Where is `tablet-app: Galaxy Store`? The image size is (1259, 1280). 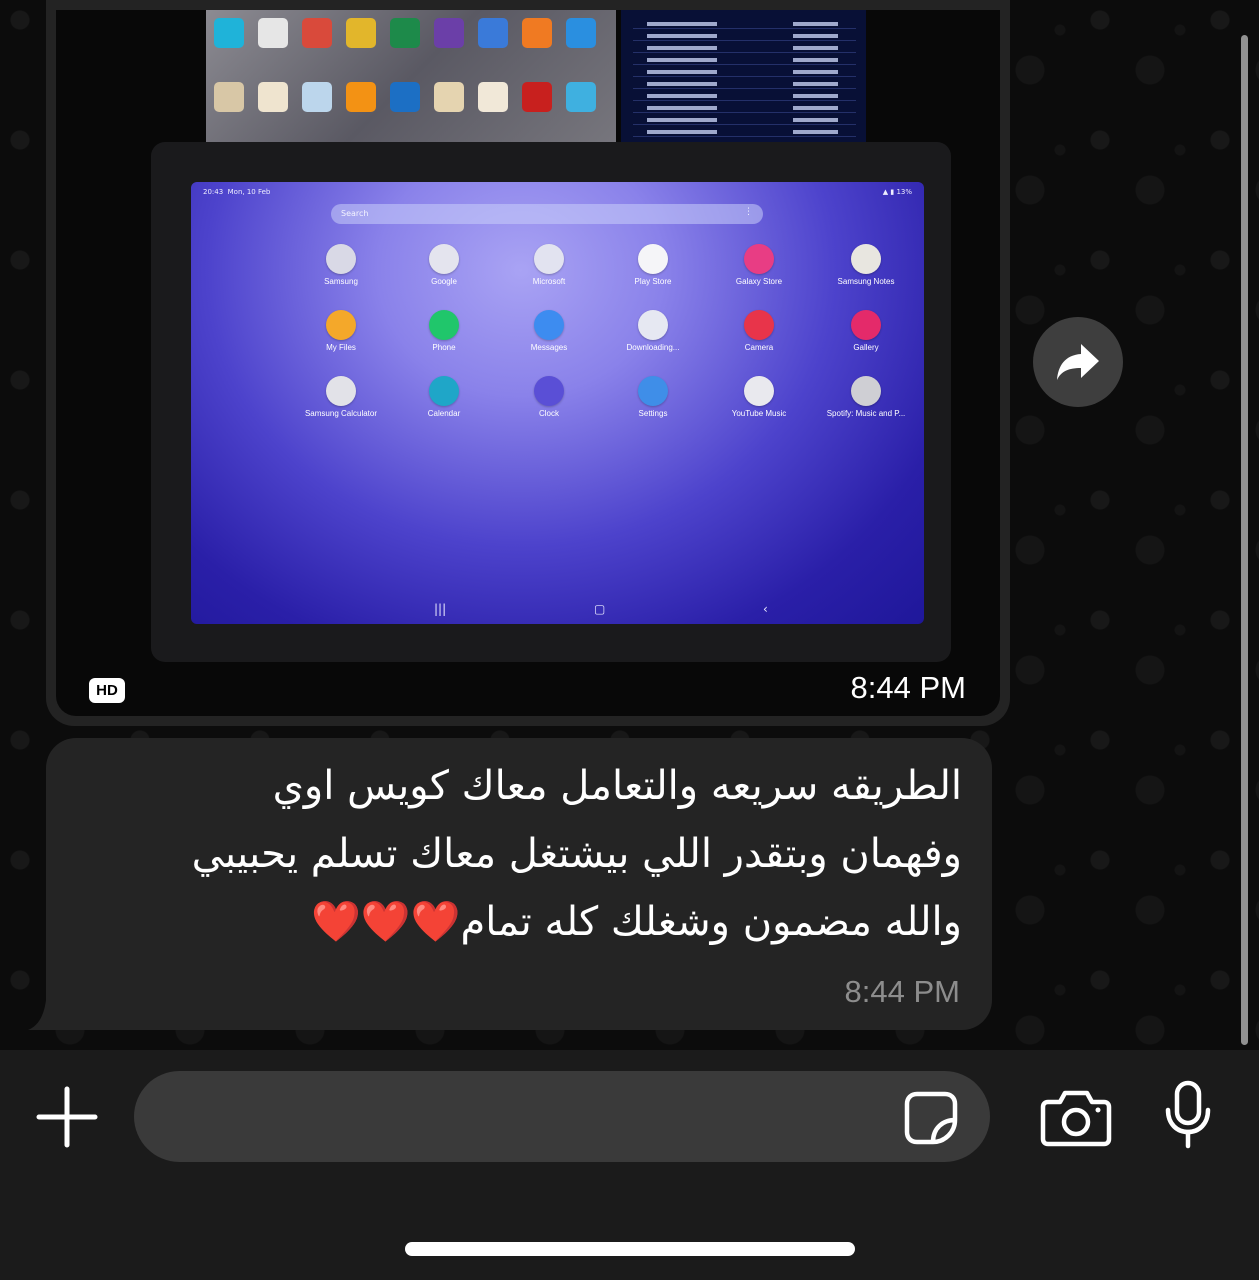
tablet-app: Galaxy Store is located at coordinates (759, 265).